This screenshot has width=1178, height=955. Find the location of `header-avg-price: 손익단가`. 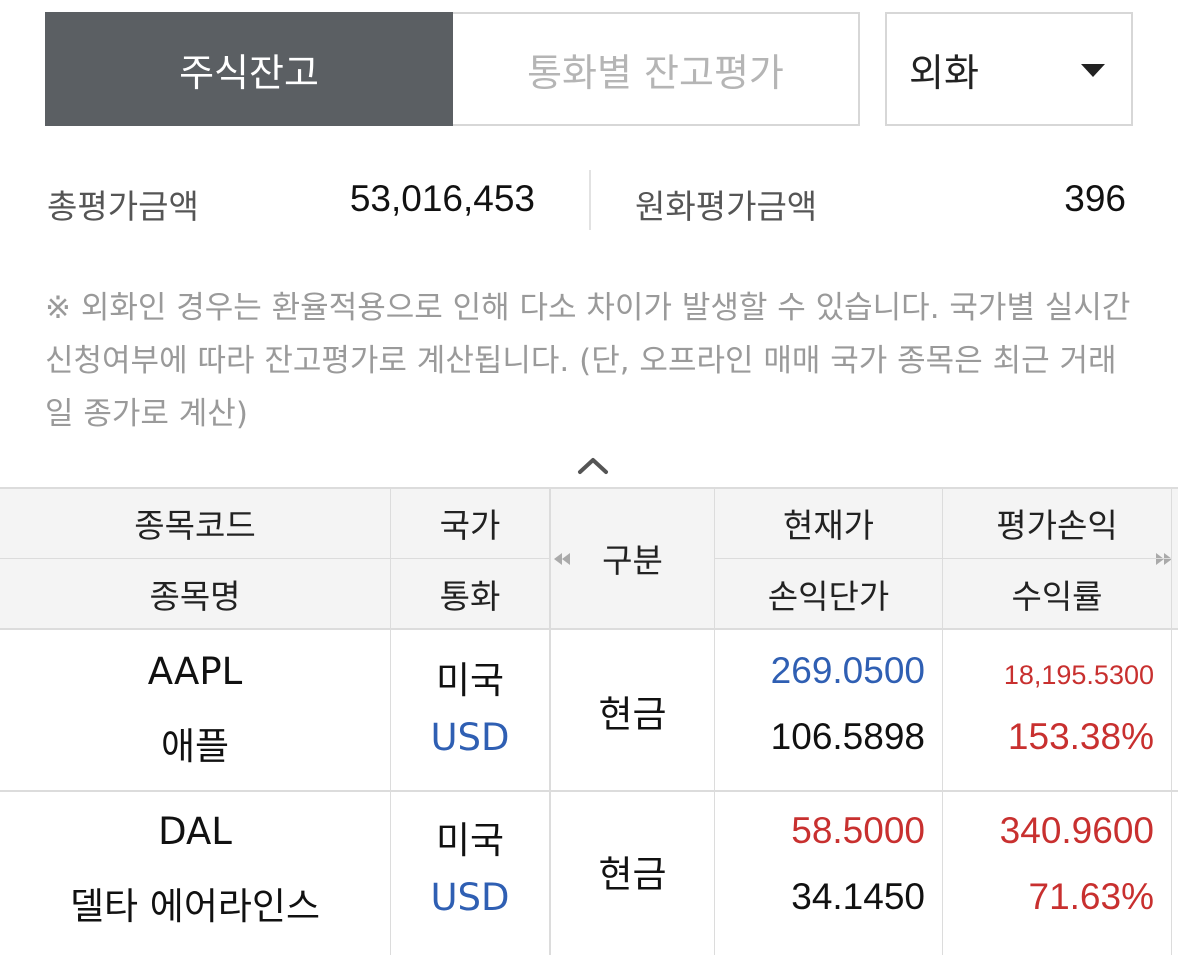

header-avg-price: 손익단가 is located at coordinates (828, 594).